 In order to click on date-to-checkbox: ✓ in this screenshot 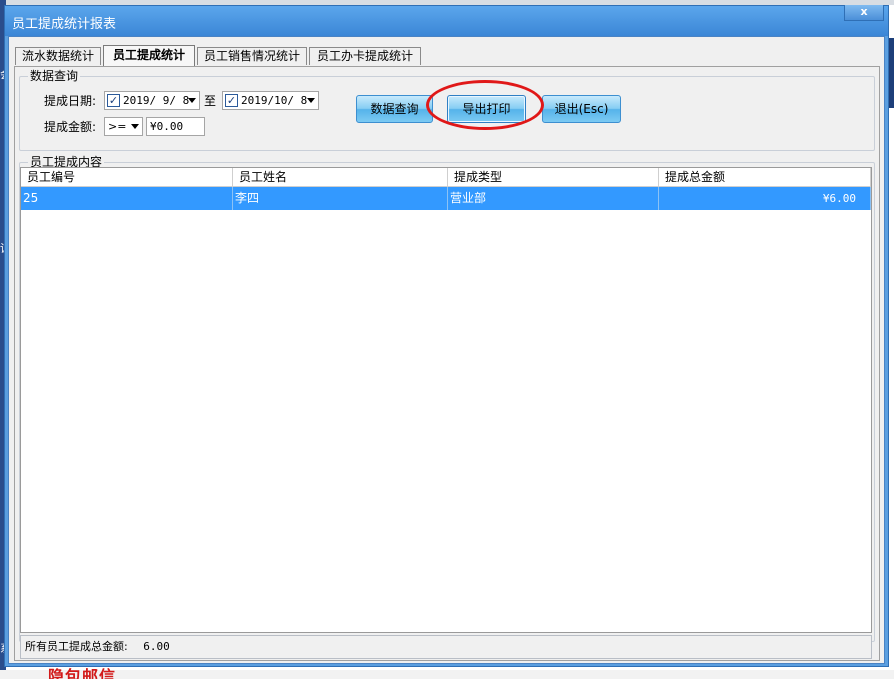, I will do `click(231, 100)`.